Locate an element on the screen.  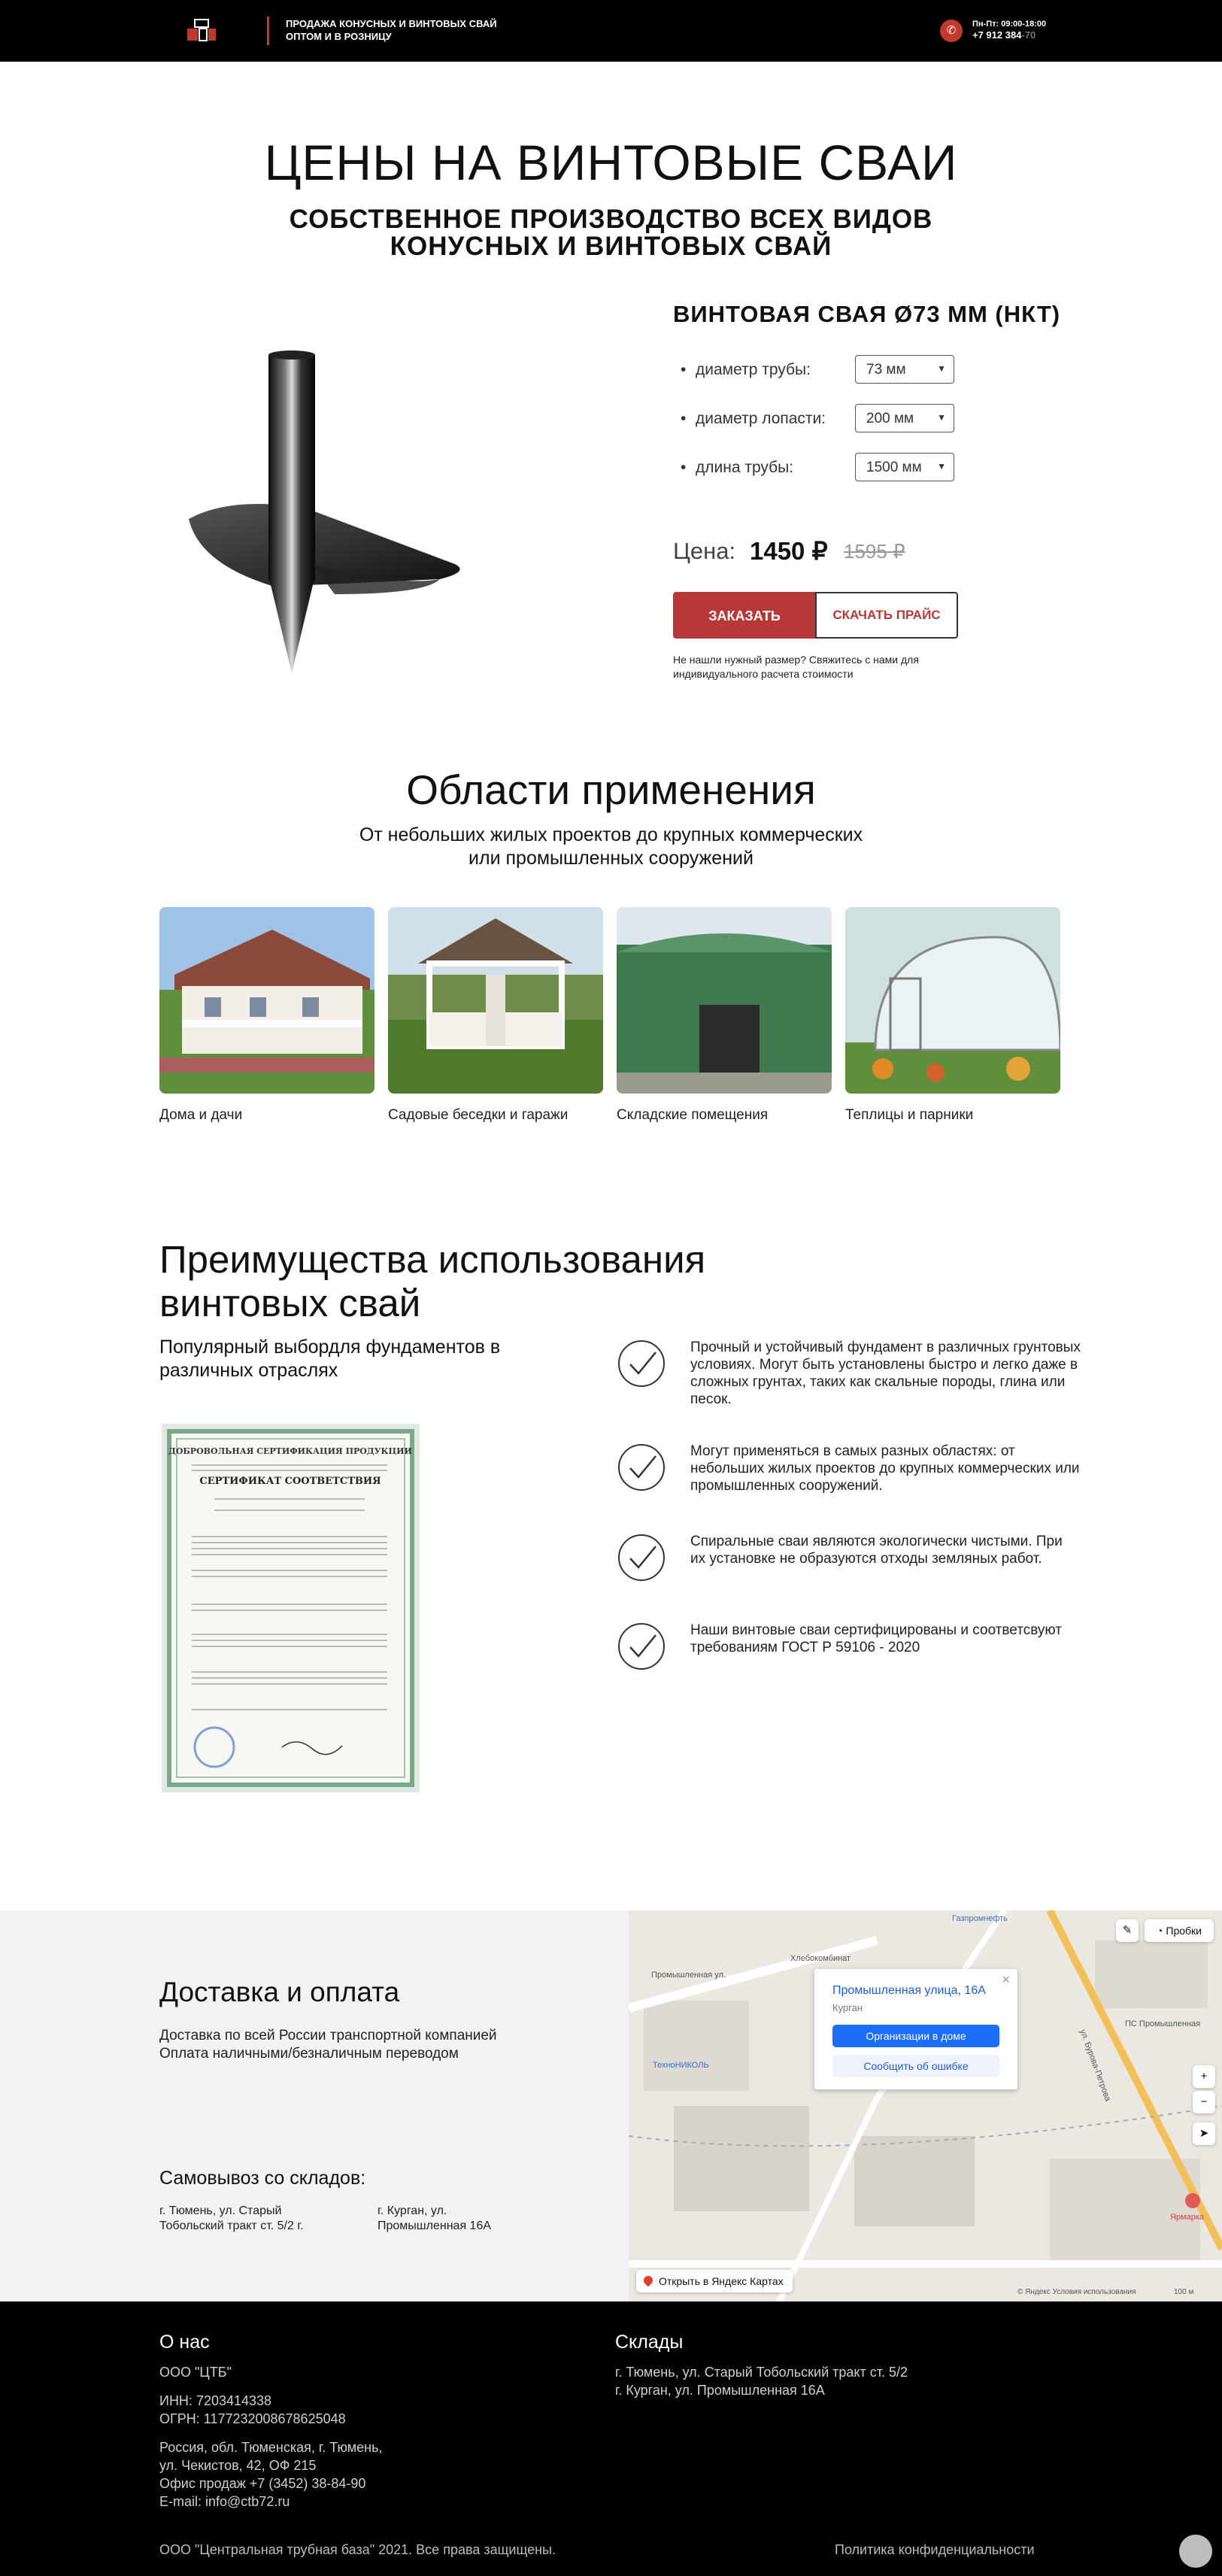
advantages-title-line-1: Преимущества использования is located at coordinates (432, 1259).